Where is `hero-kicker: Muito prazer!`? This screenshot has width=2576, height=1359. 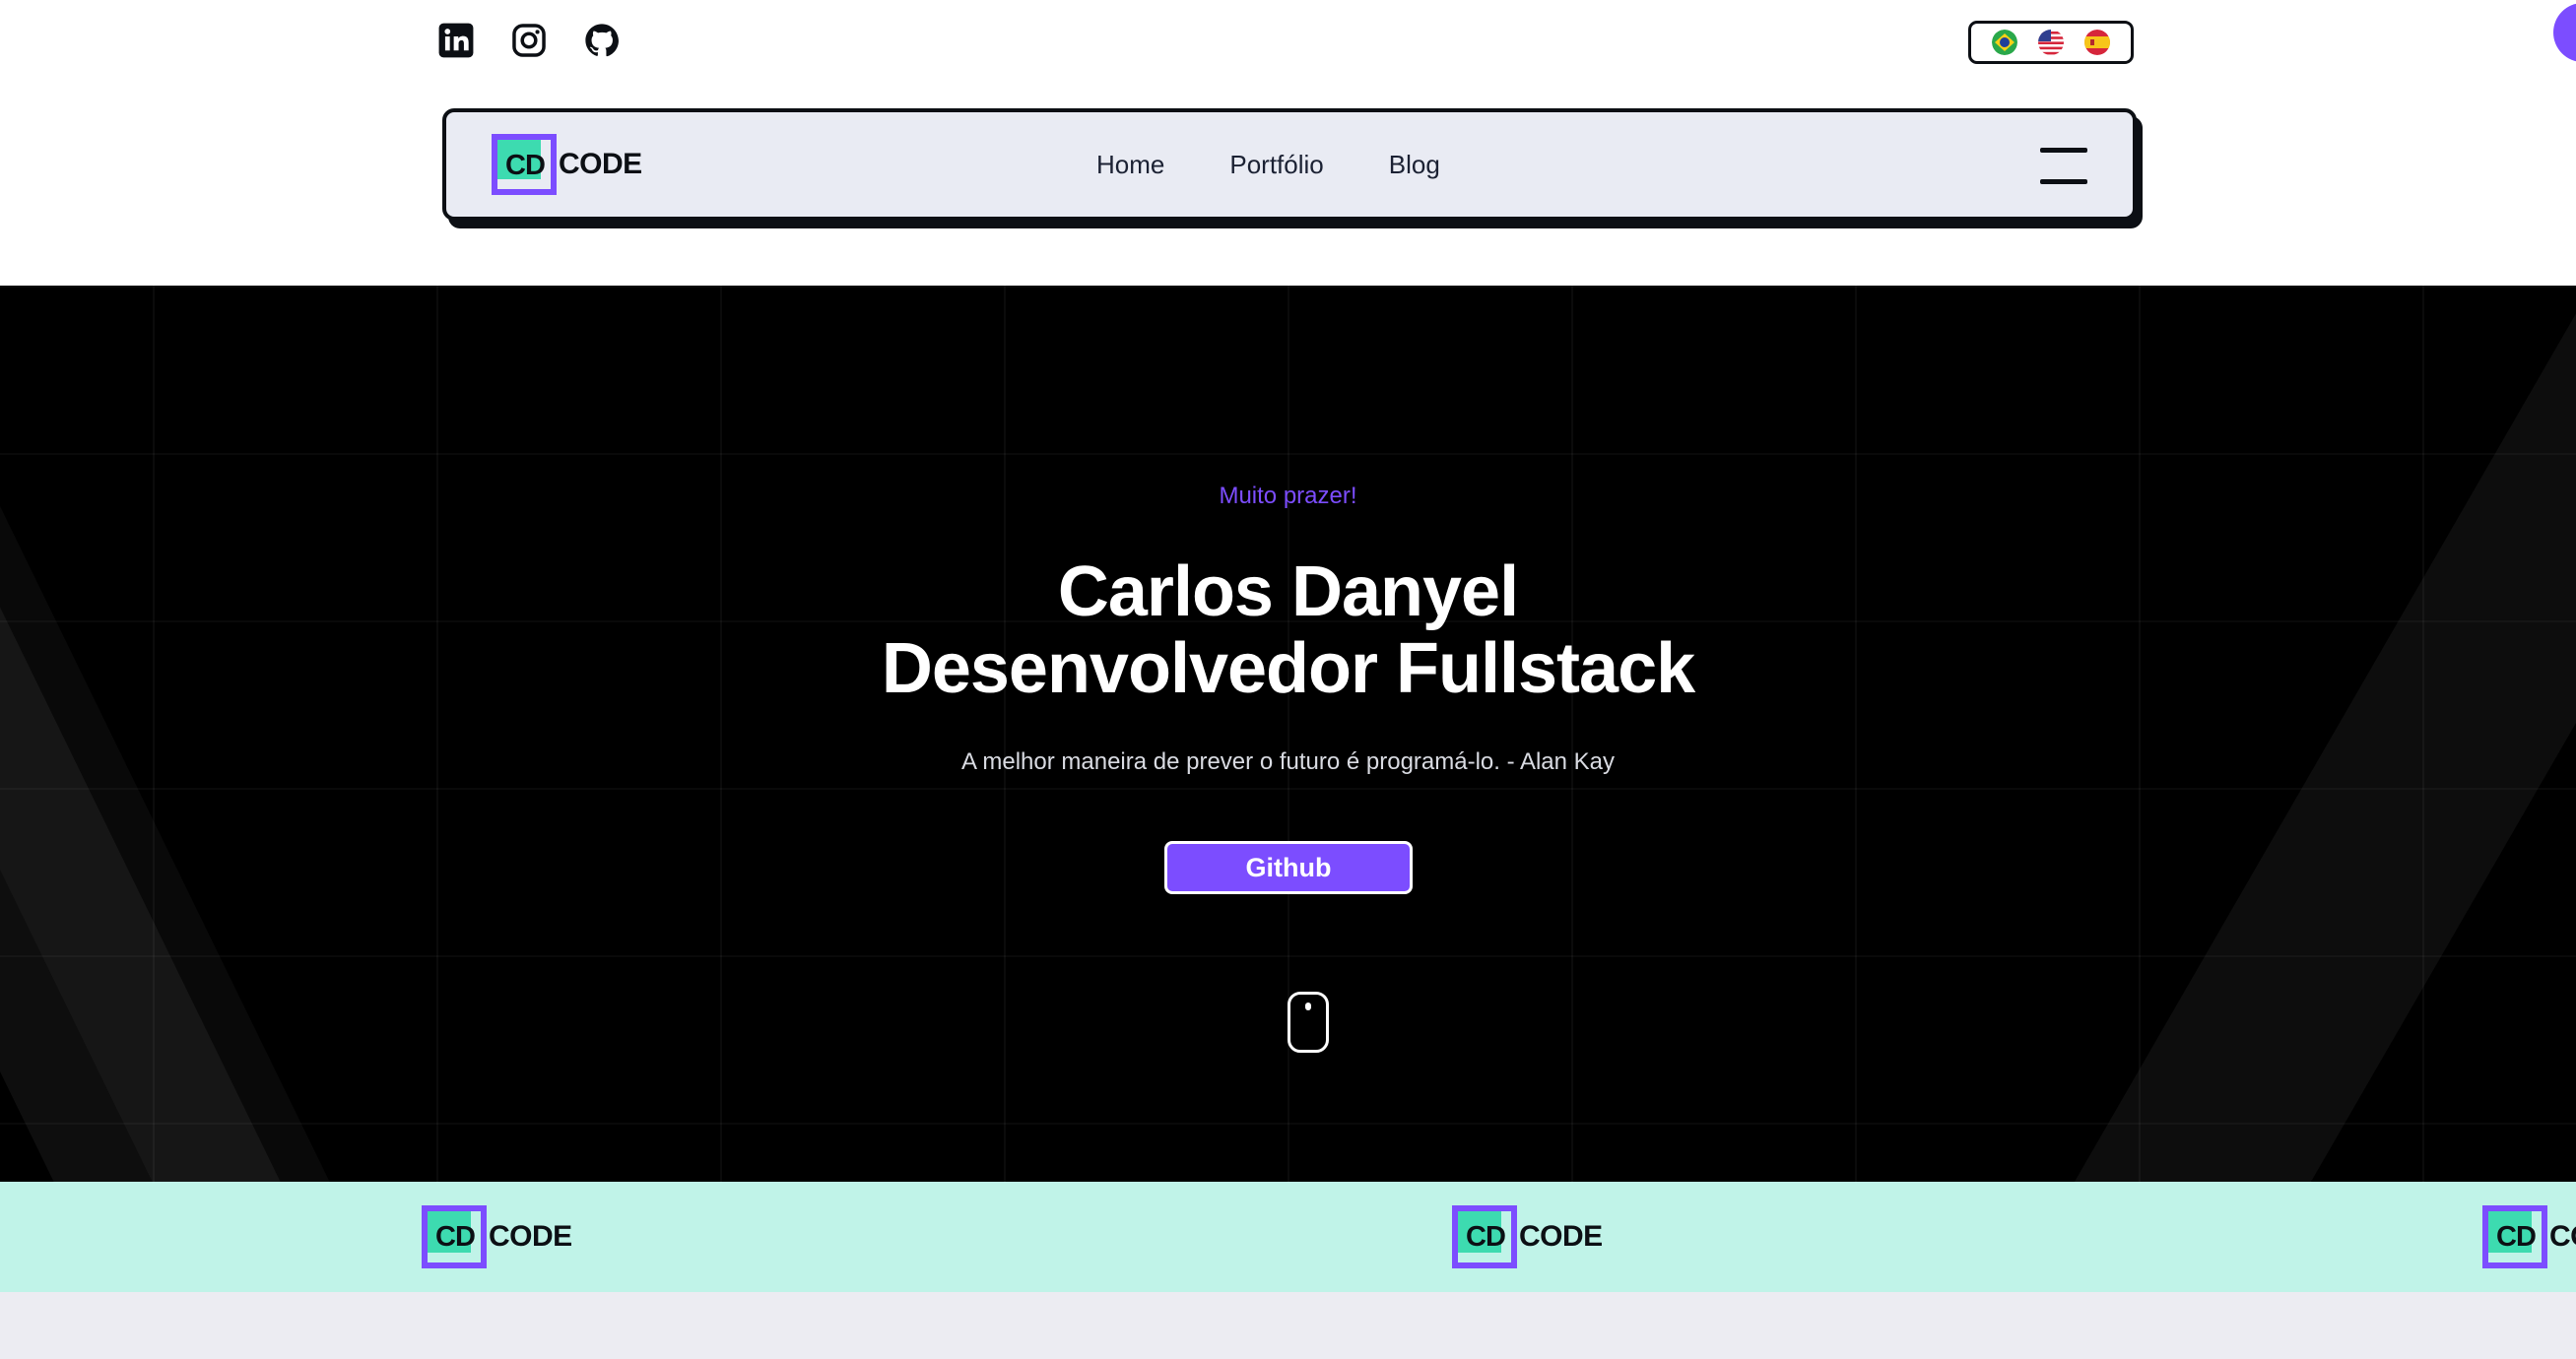
hero-kicker: Muito prazer! is located at coordinates (1288, 496).